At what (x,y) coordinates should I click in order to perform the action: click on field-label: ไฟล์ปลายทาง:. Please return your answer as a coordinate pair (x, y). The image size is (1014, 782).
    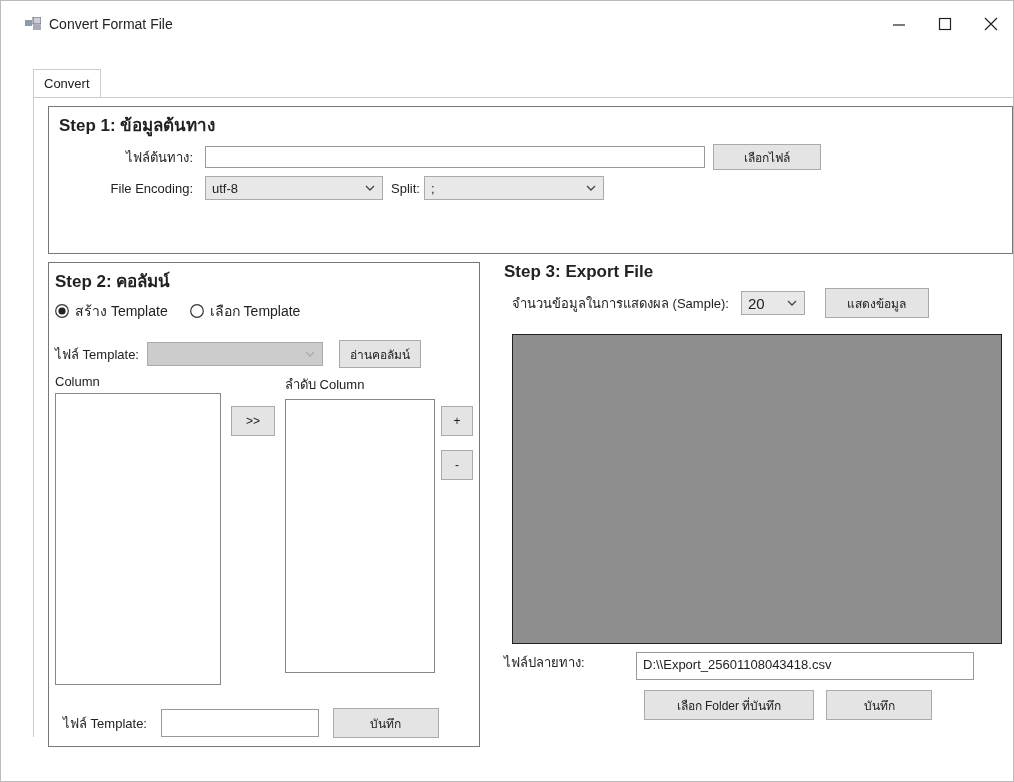
    Looking at the image, I should click on (545, 663).